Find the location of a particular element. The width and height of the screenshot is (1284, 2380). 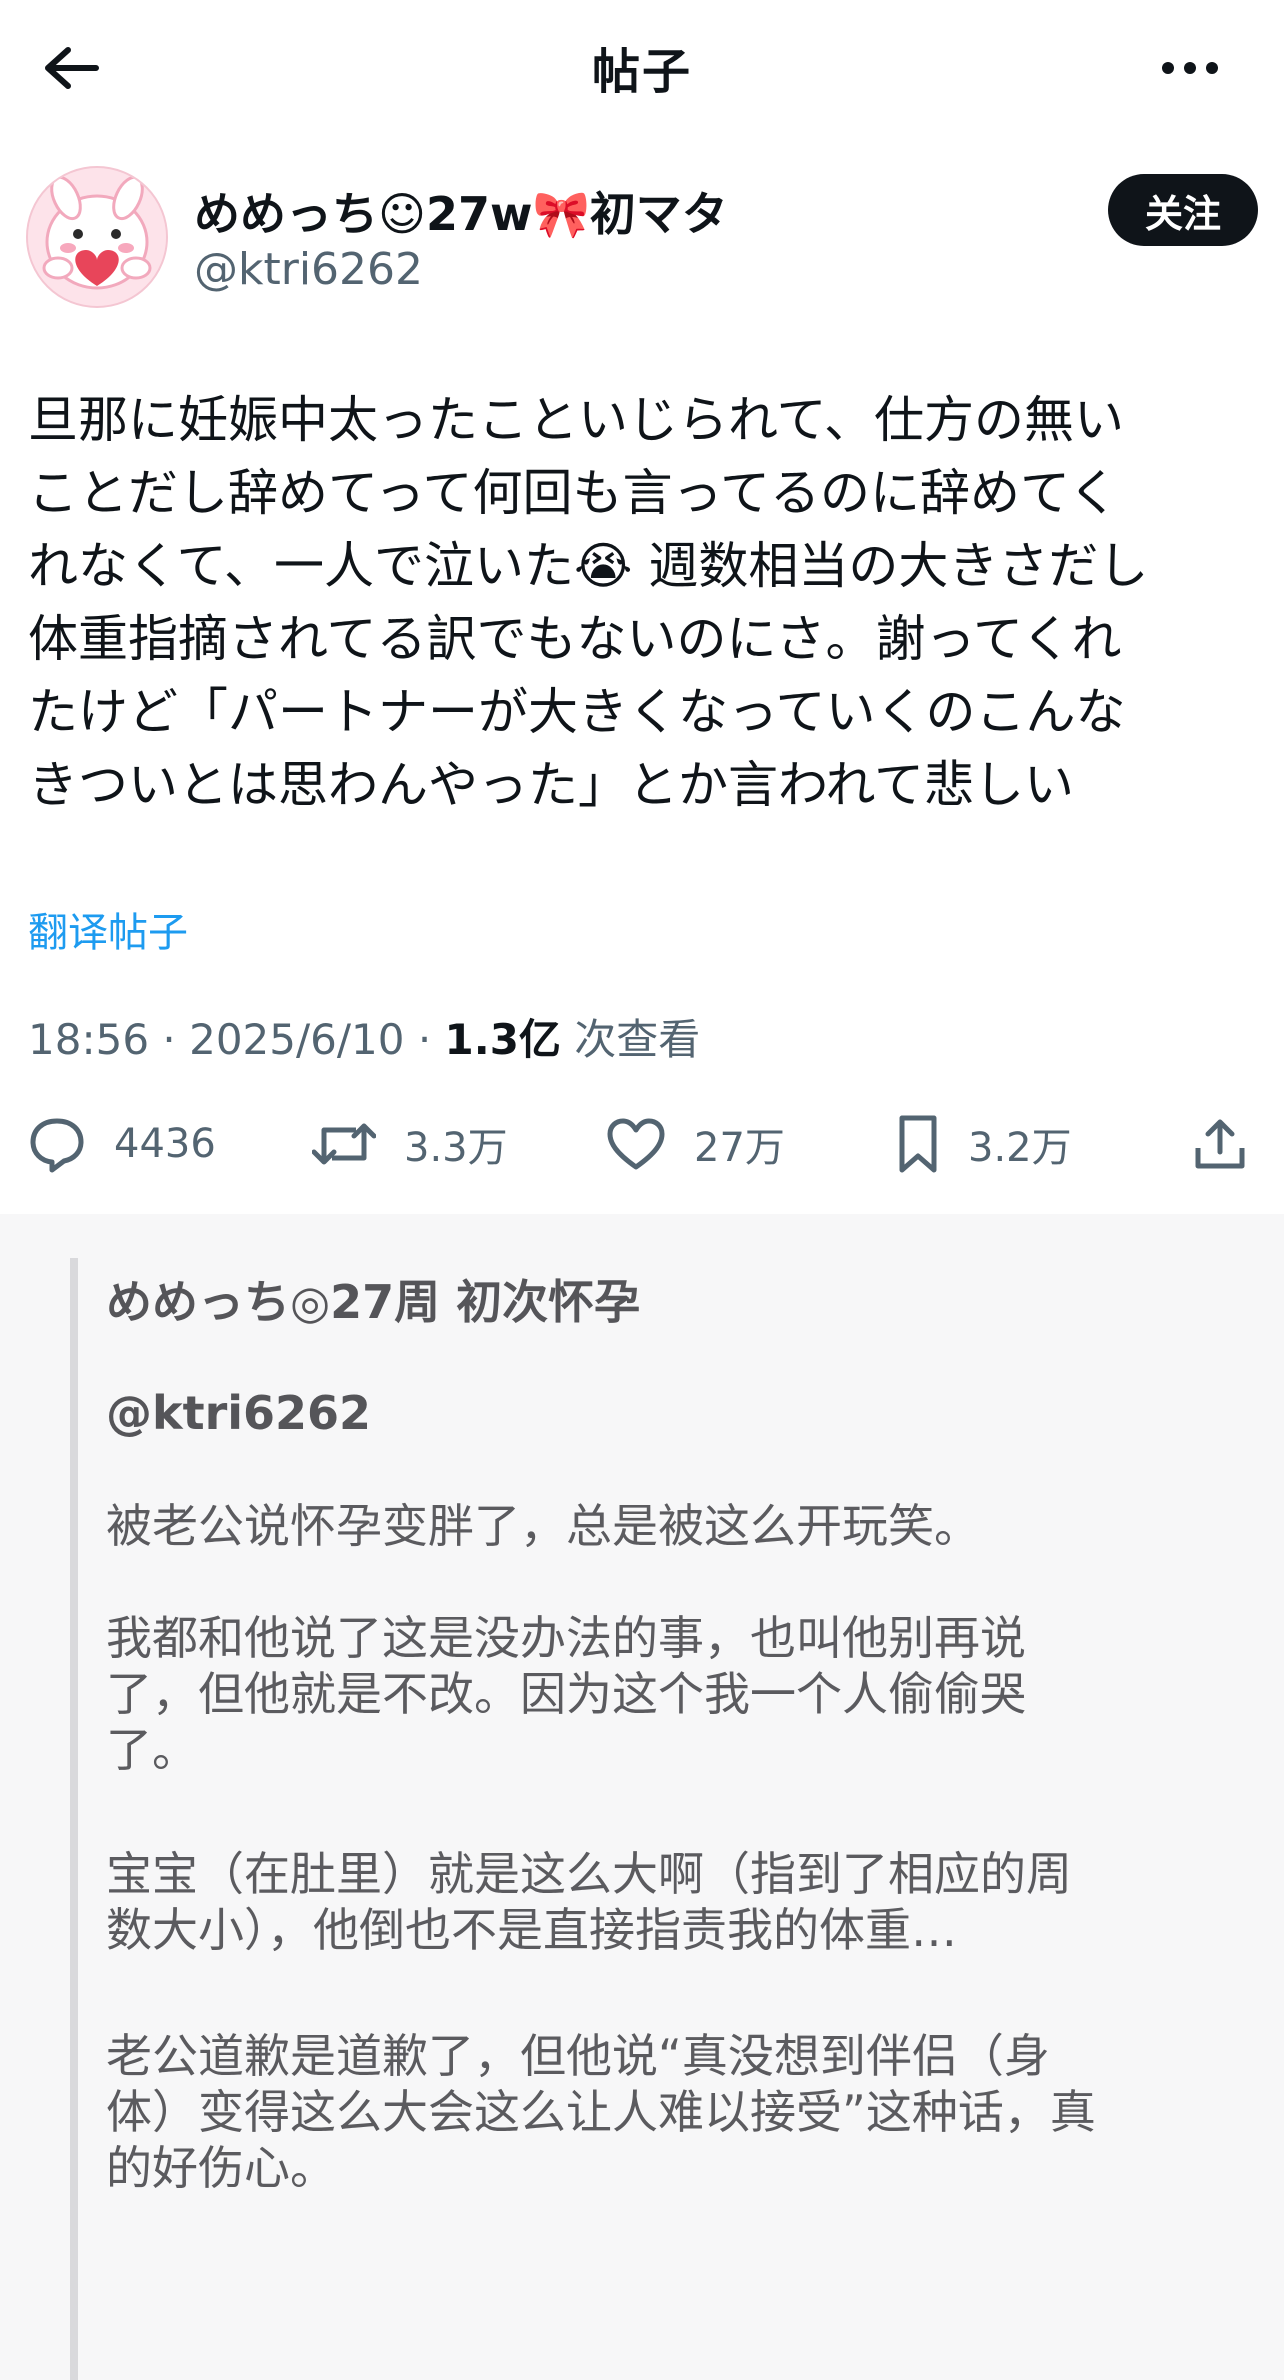

like-button: 27万 is located at coordinates (695, 1144).